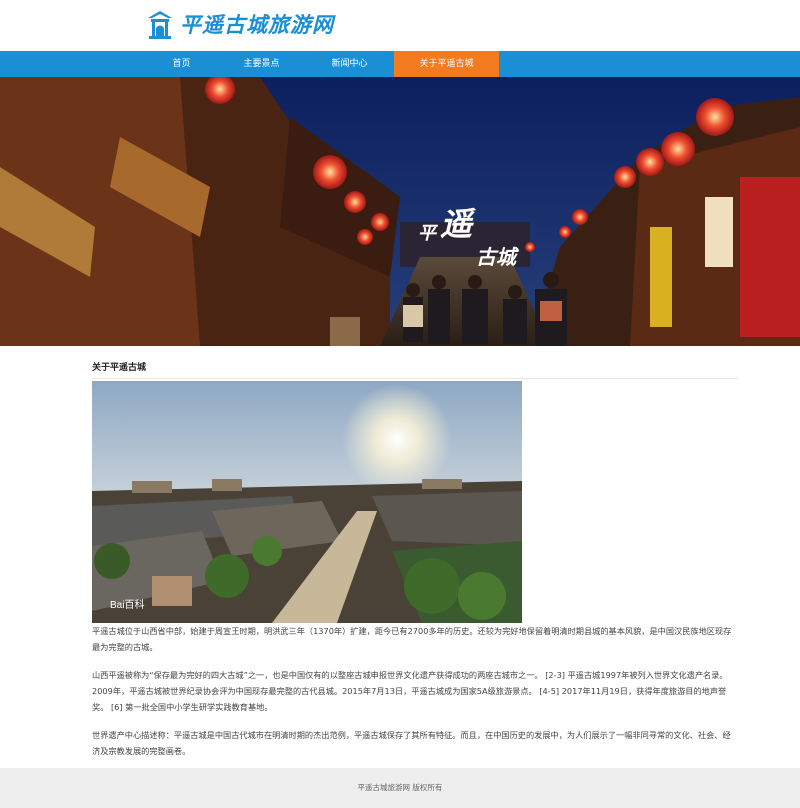  I want to click on copyright-text: 平遥古城旅游网 版权所有, so click(400, 787).